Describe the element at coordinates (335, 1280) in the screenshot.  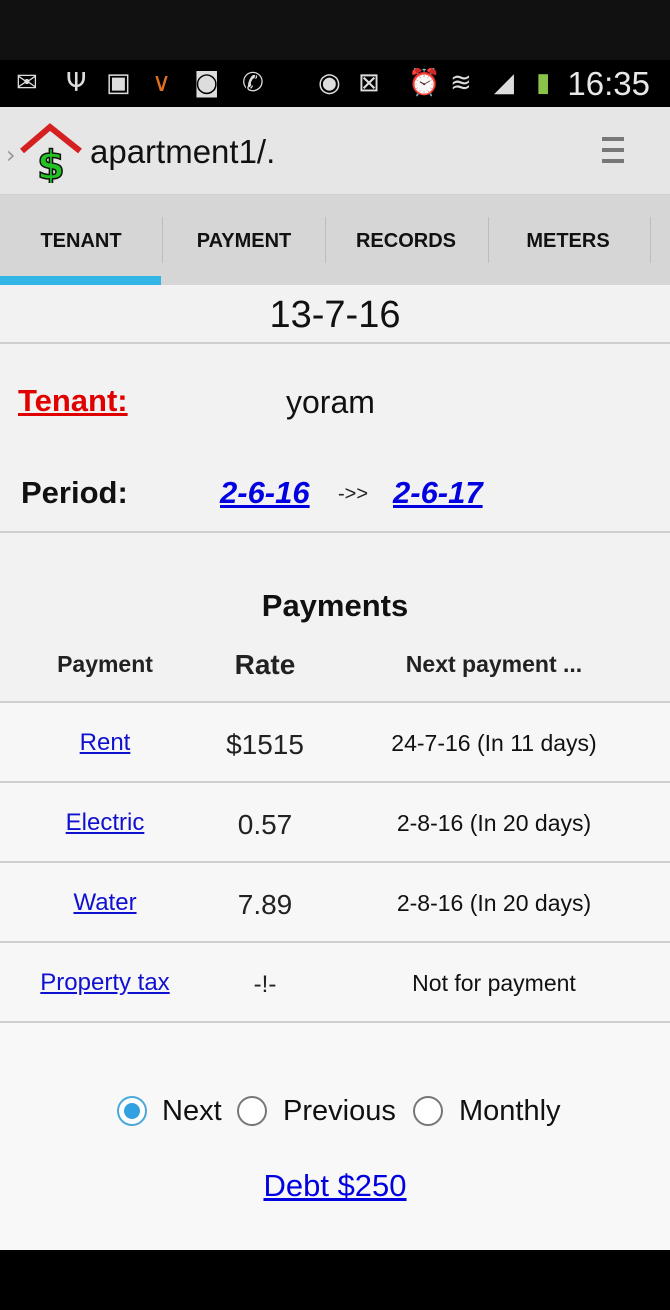
I see `bottom-black-bar` at that location.